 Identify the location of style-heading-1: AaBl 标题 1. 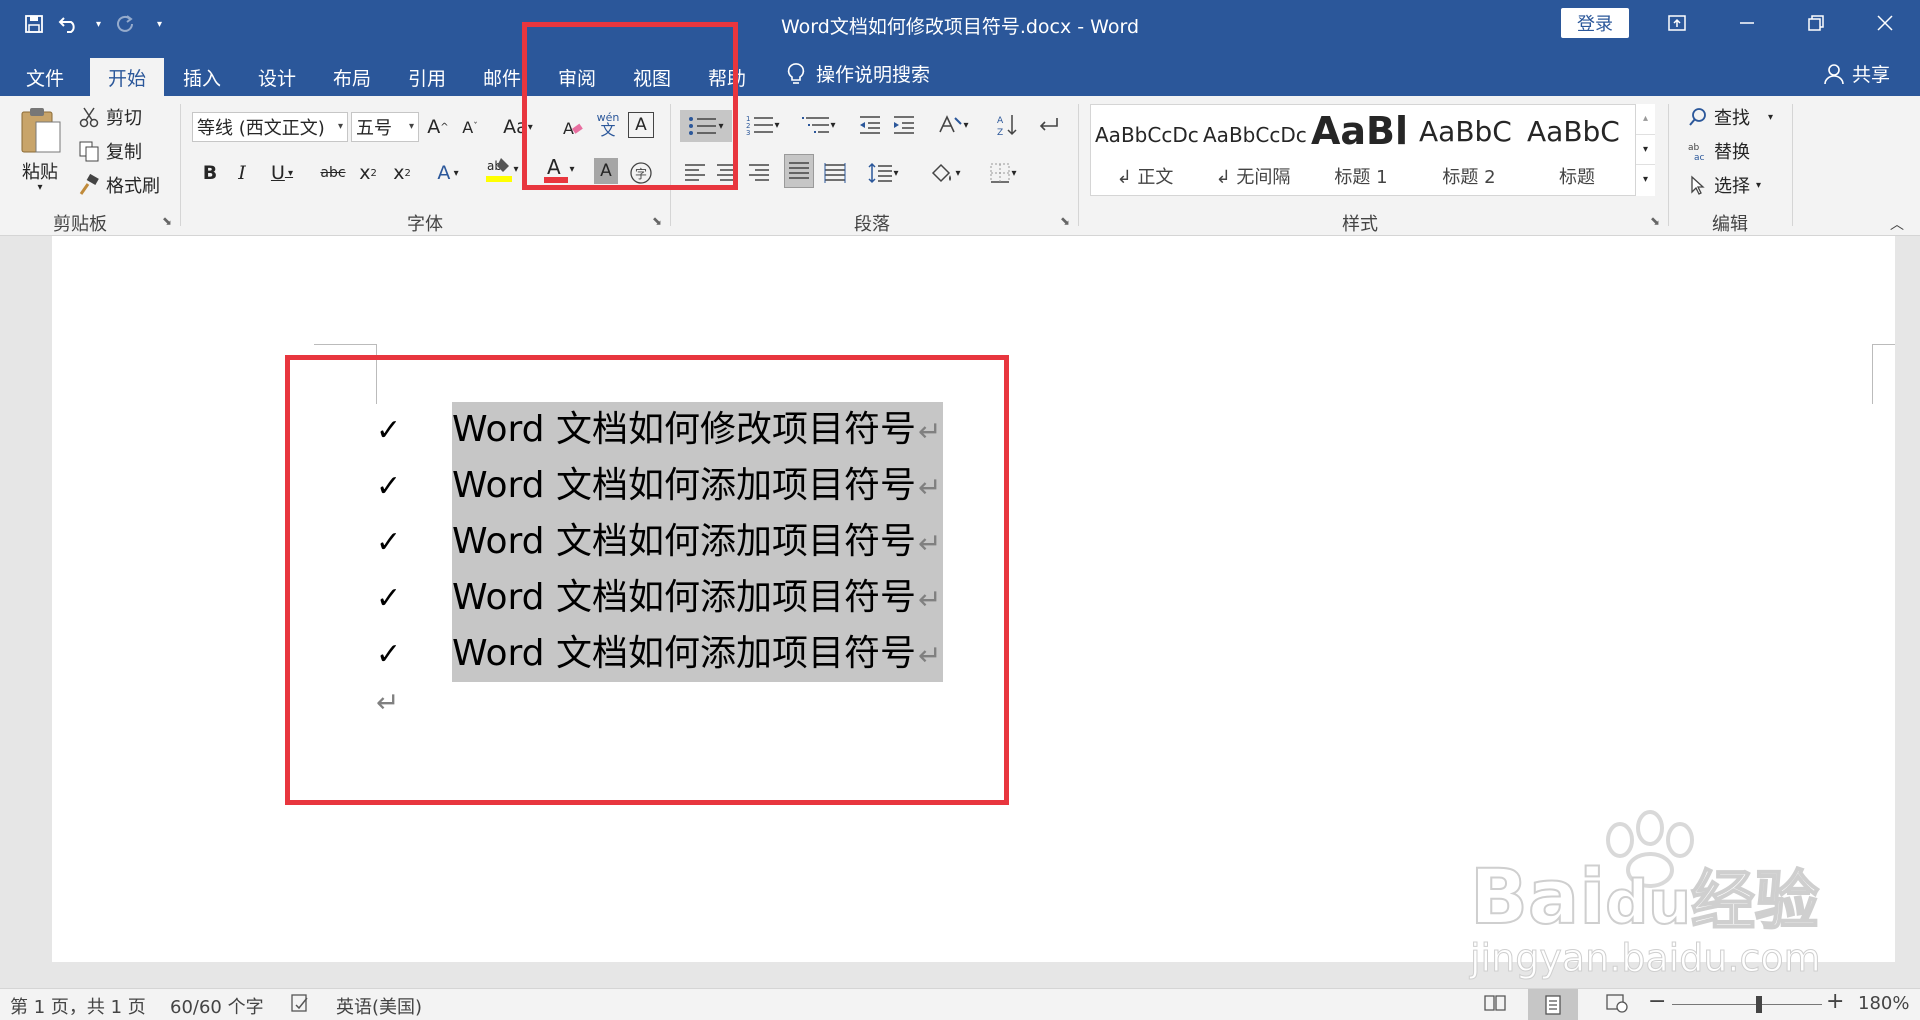
(1361, 150).